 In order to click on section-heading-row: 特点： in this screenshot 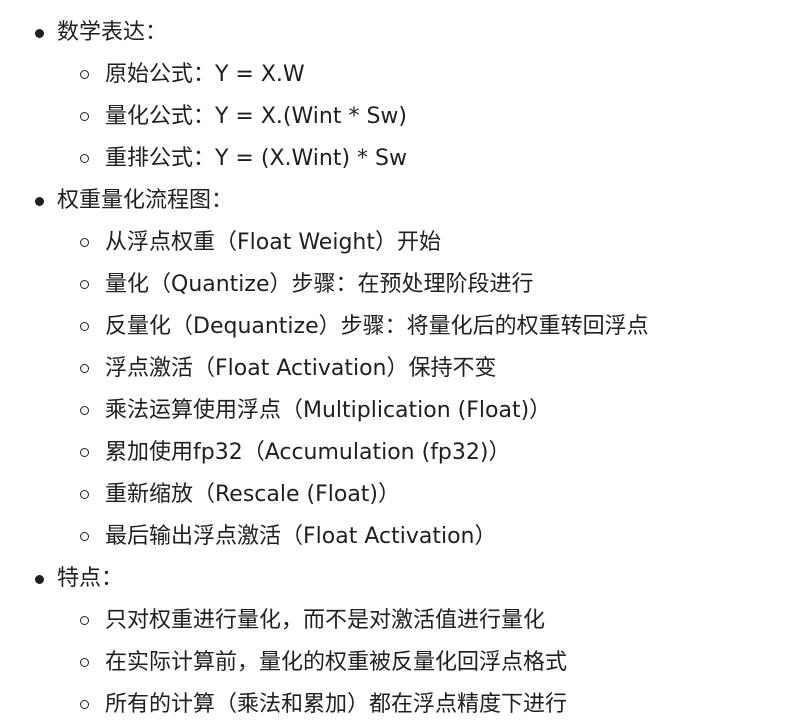, I will do `click(401, 579)`.